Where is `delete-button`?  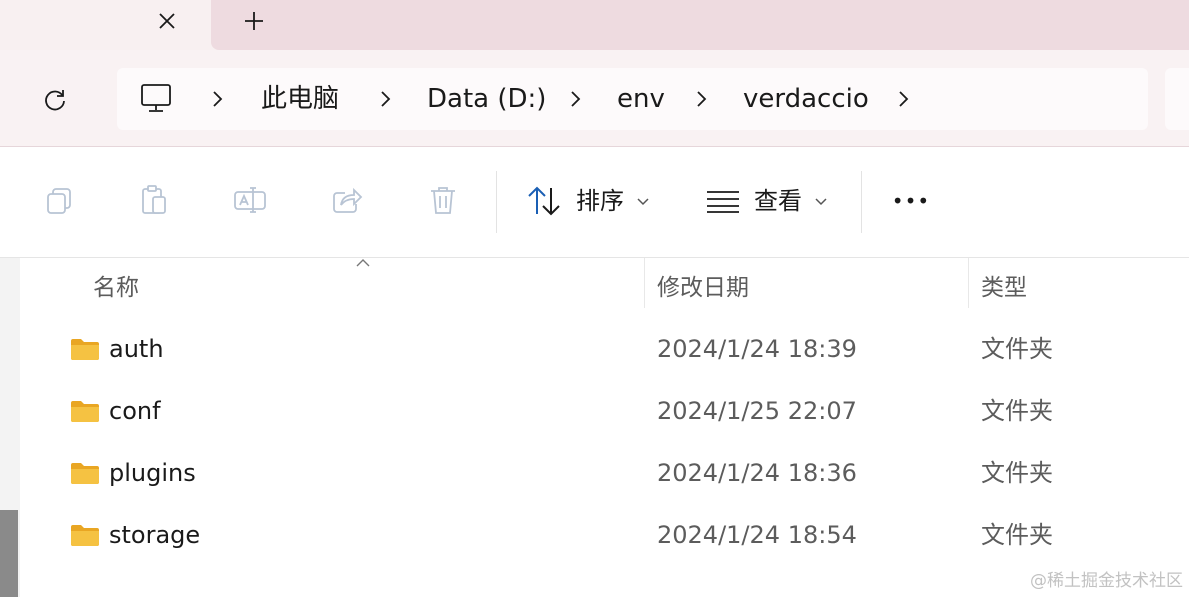
delete-button is located at coordinates (443, 200).